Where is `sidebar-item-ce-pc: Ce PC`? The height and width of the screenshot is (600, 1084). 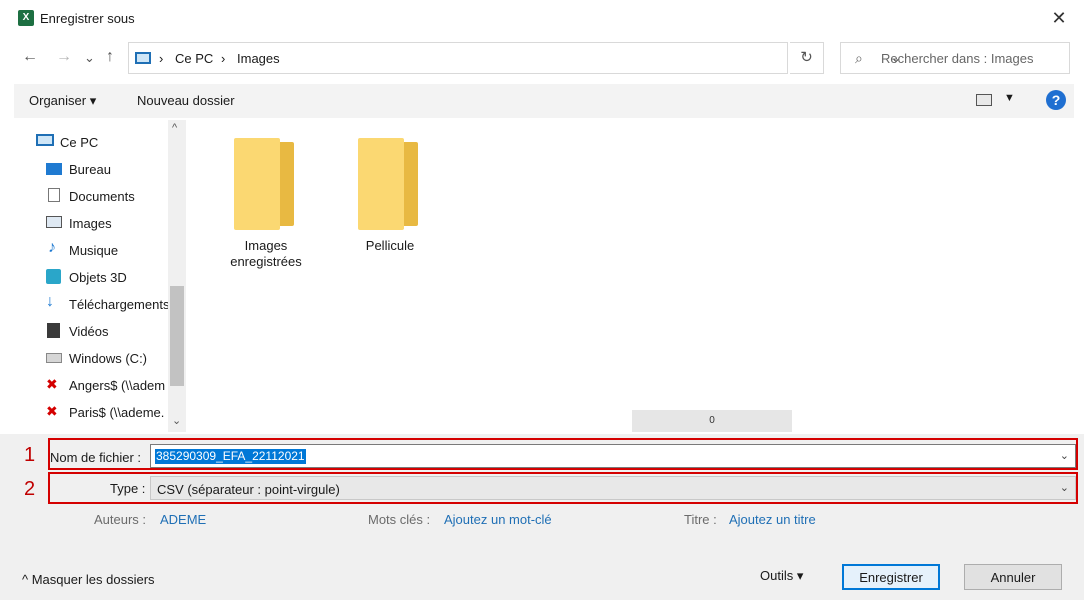 sidebar-item-ce-pc: Ce PC is located at coordinates (92, 142).